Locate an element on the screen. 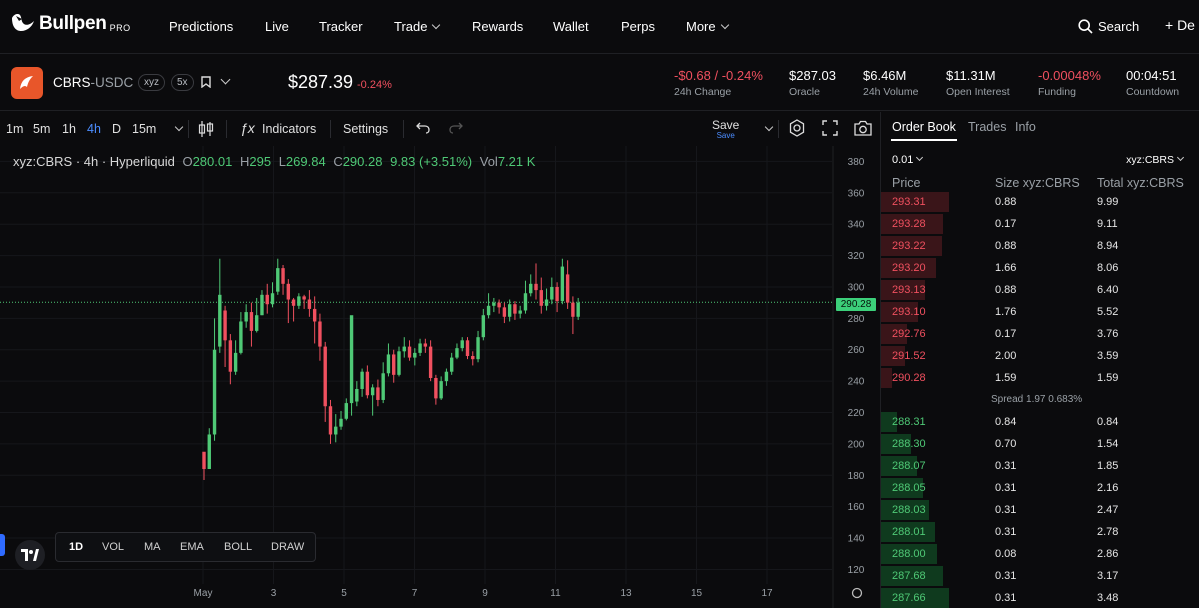 This screenshot has width=1199, height=608. bid-row: 288.31 0.84 0.84 is located at coordinates (1040, 422).